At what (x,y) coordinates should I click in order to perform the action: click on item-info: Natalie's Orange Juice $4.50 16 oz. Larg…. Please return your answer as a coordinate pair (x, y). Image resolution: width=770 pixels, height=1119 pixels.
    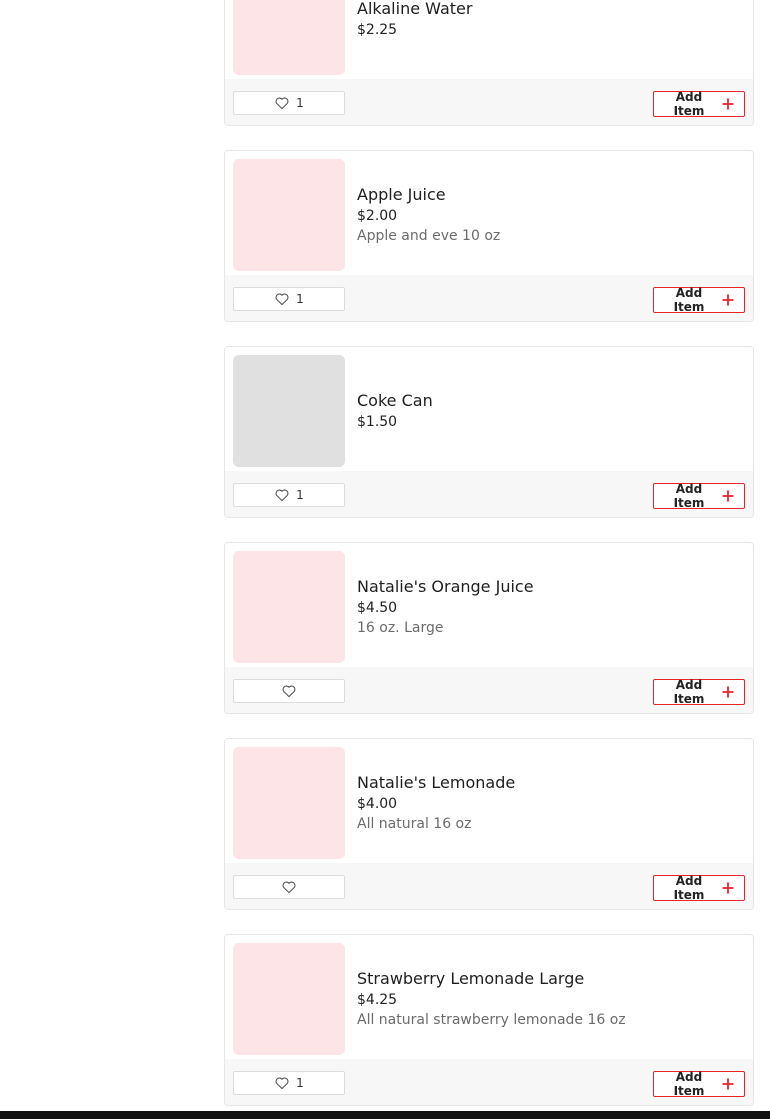
    Looking at the image, I should click on (550, 607).